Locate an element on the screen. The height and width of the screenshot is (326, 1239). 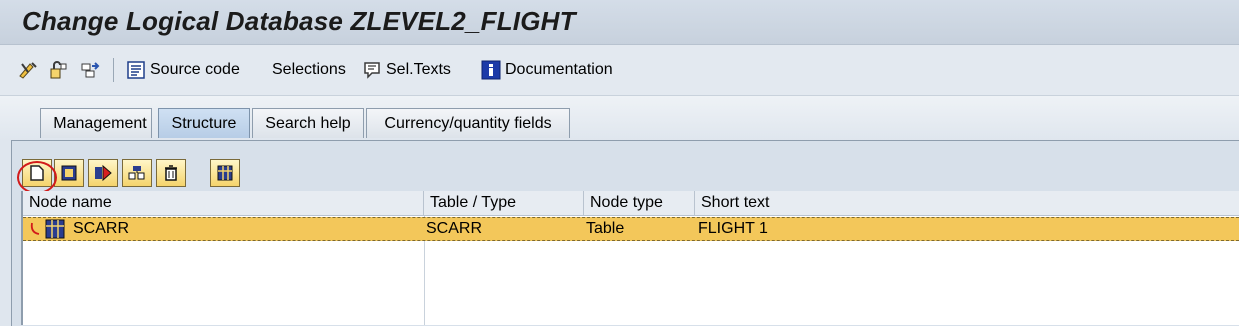
source-code-label: Source code is located at coordinates (195, 69).